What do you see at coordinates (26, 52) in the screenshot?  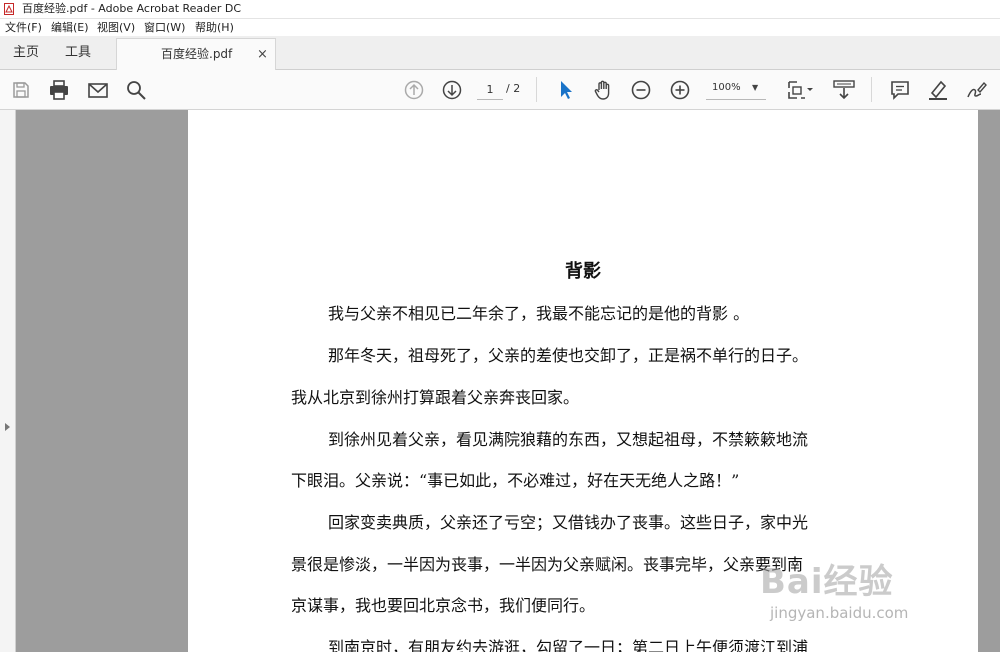 I see `tab-home: 主页` at bounding box center [26, 52].